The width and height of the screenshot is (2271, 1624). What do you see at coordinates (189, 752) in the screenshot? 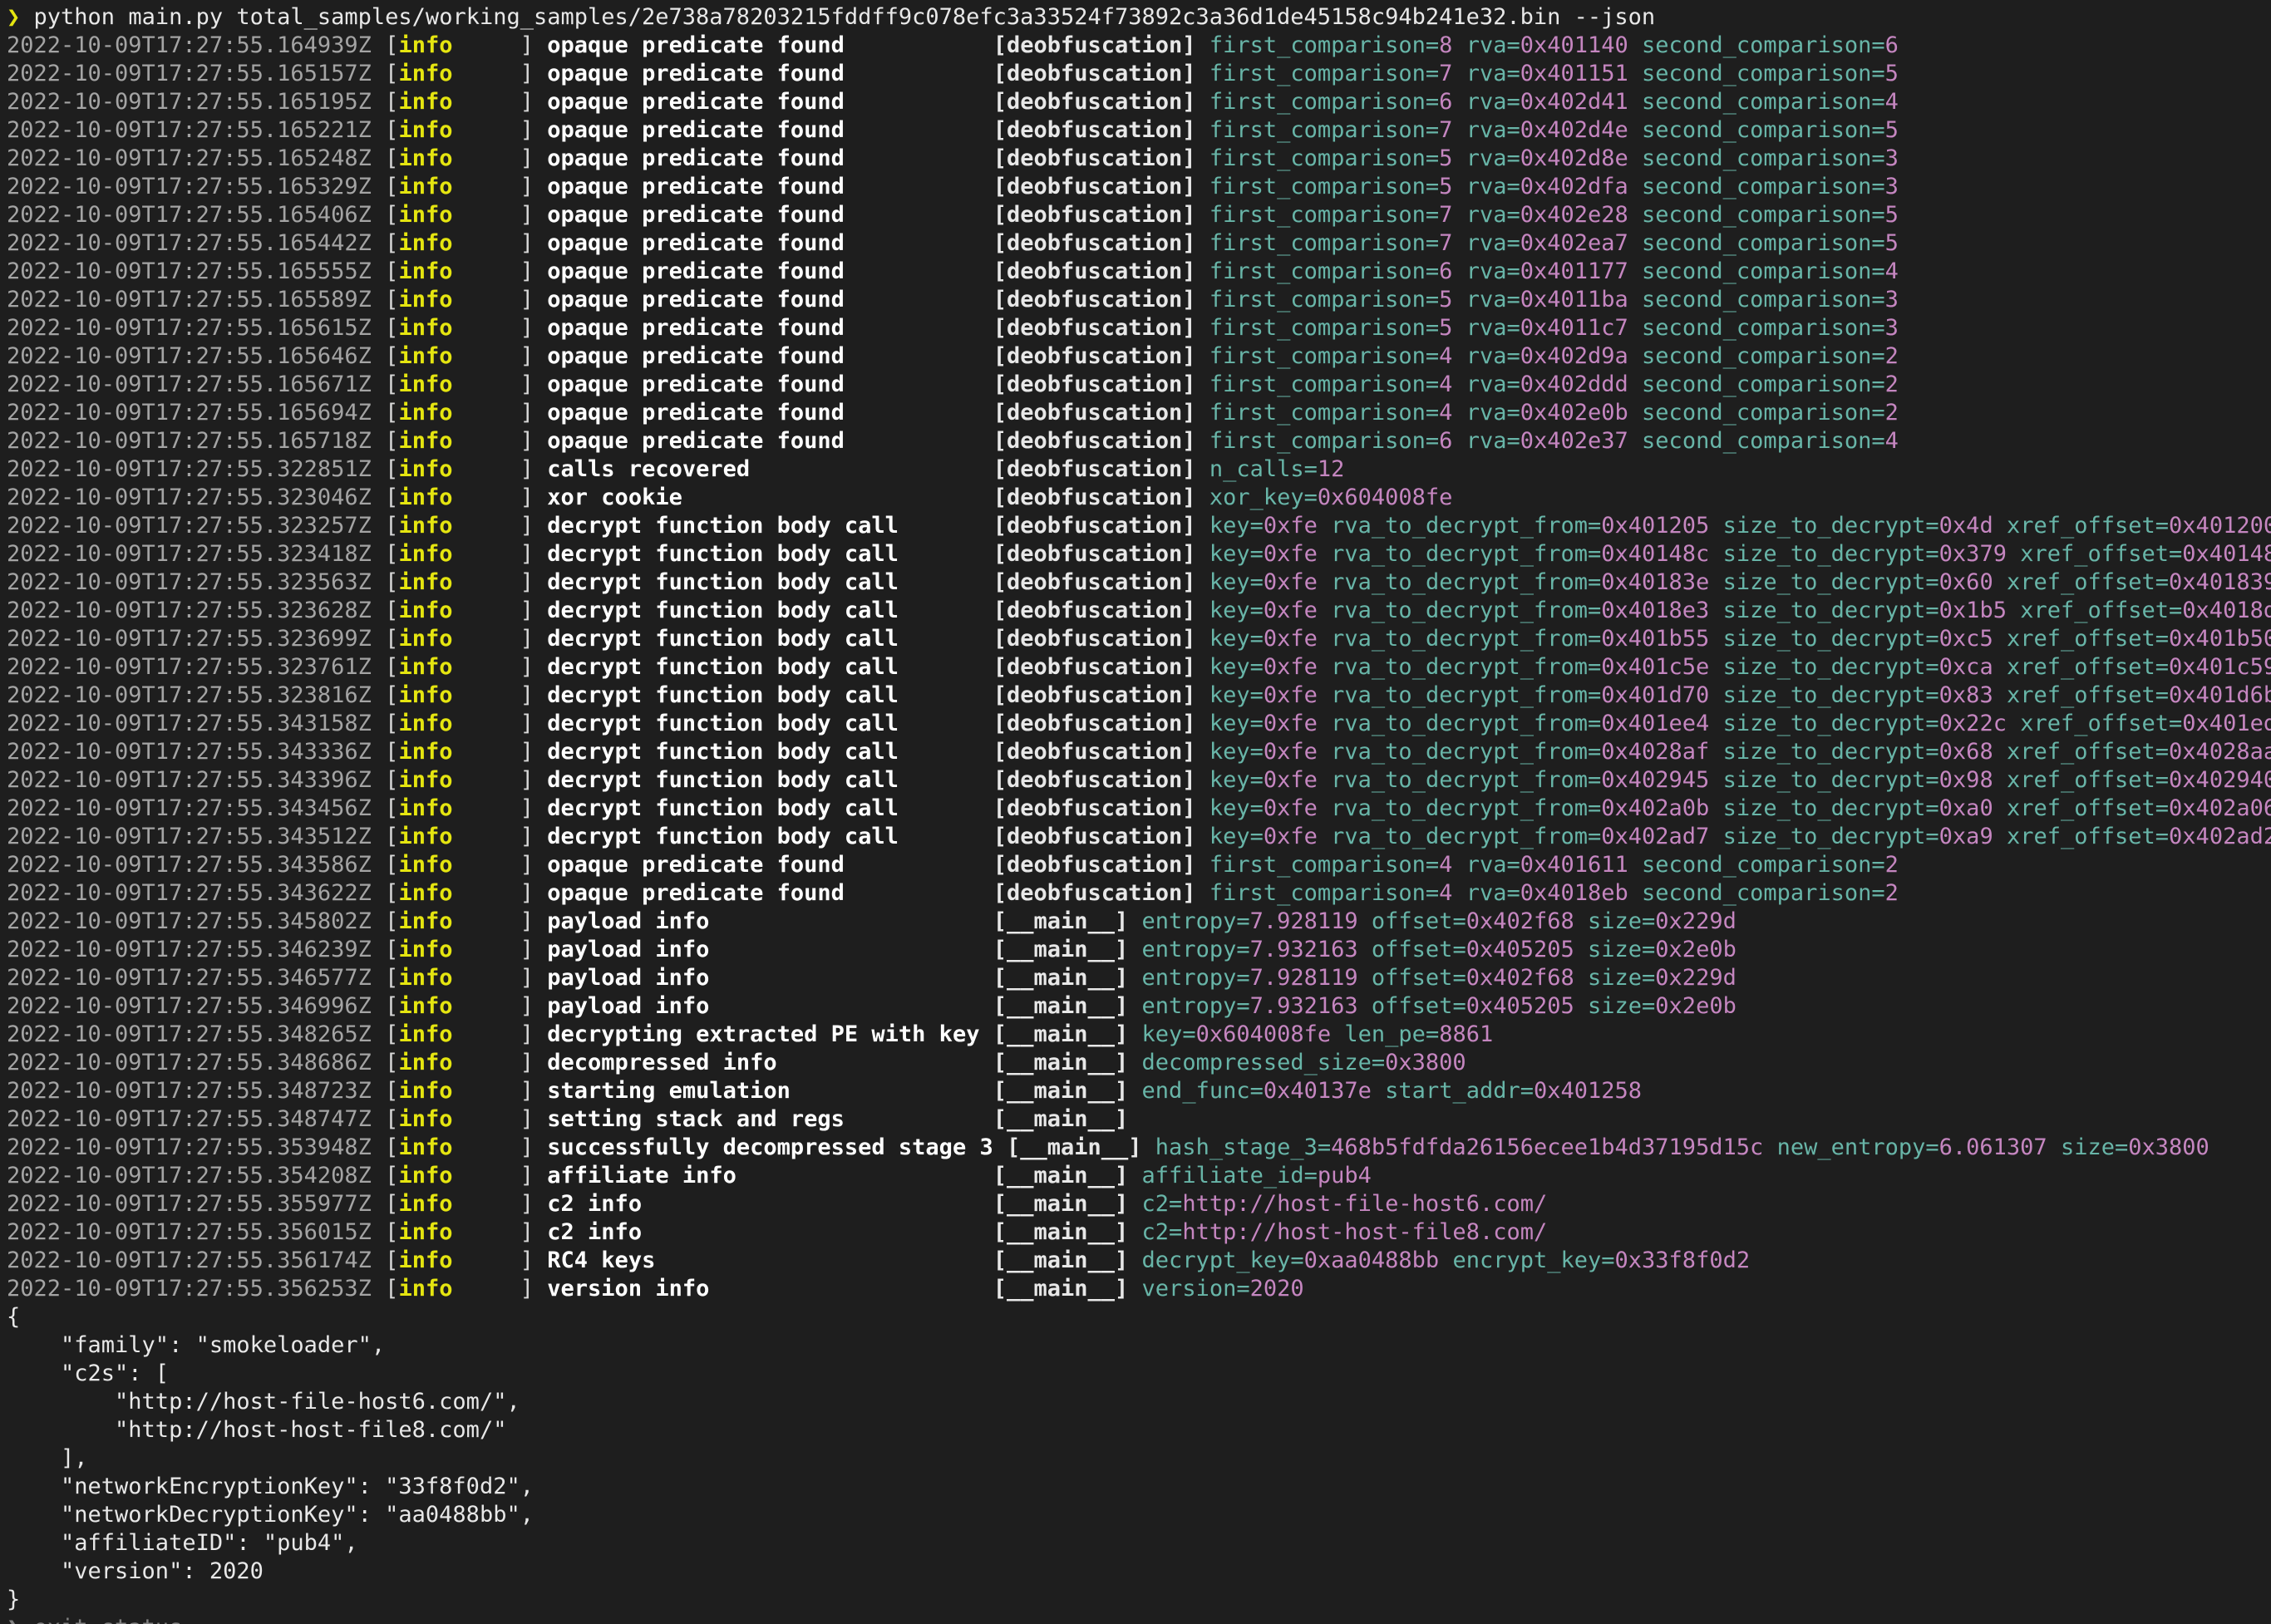
I see `log-timestamp: 2022-10-09T17:27:55.343336Z` at bounding box center [189, 752].